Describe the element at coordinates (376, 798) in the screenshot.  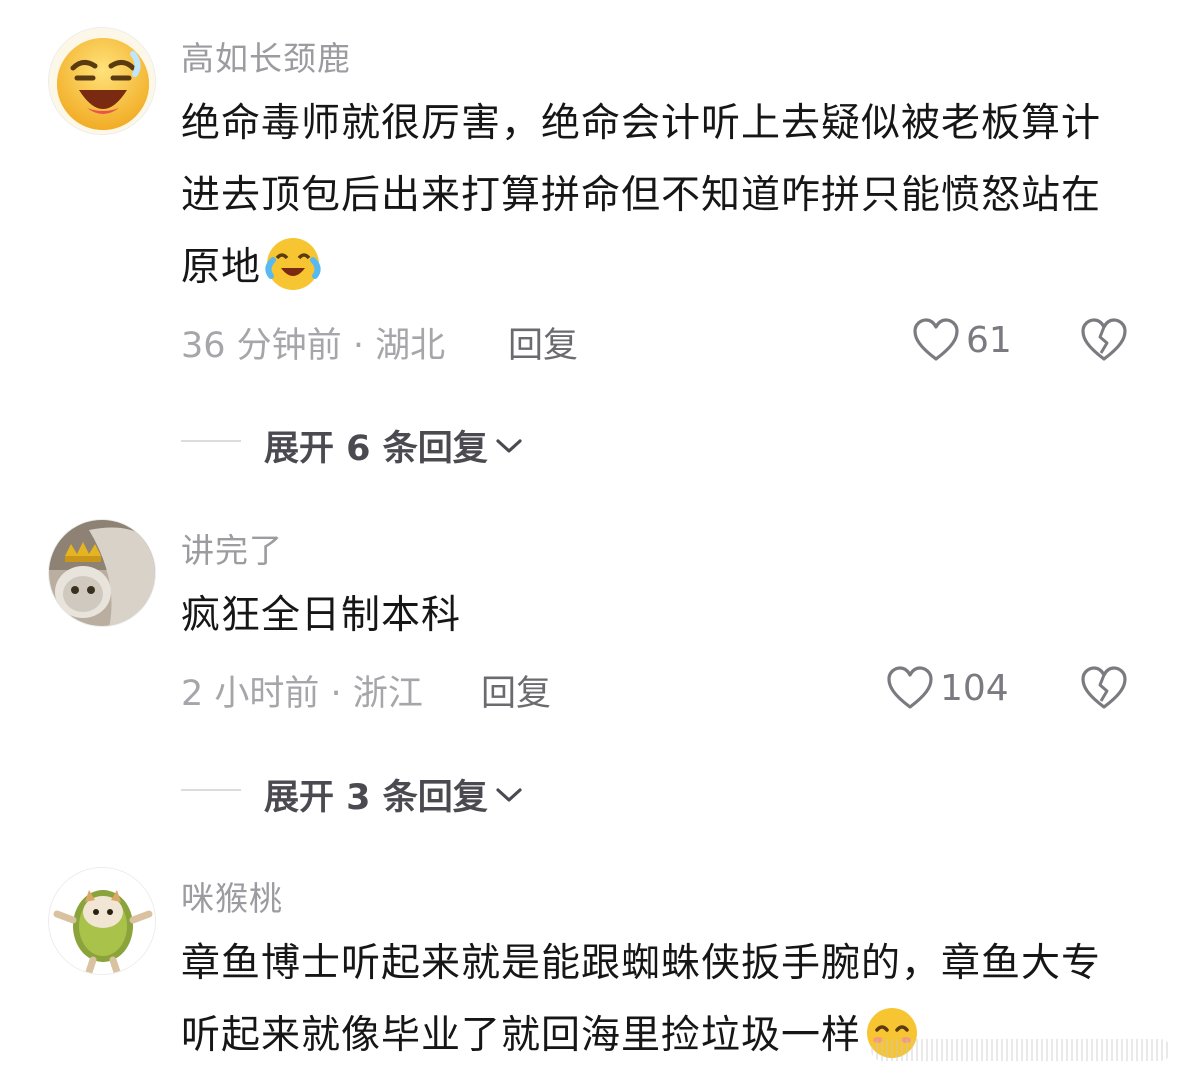
I see `expand-replies-label: 展开 3 条回复` at that location.